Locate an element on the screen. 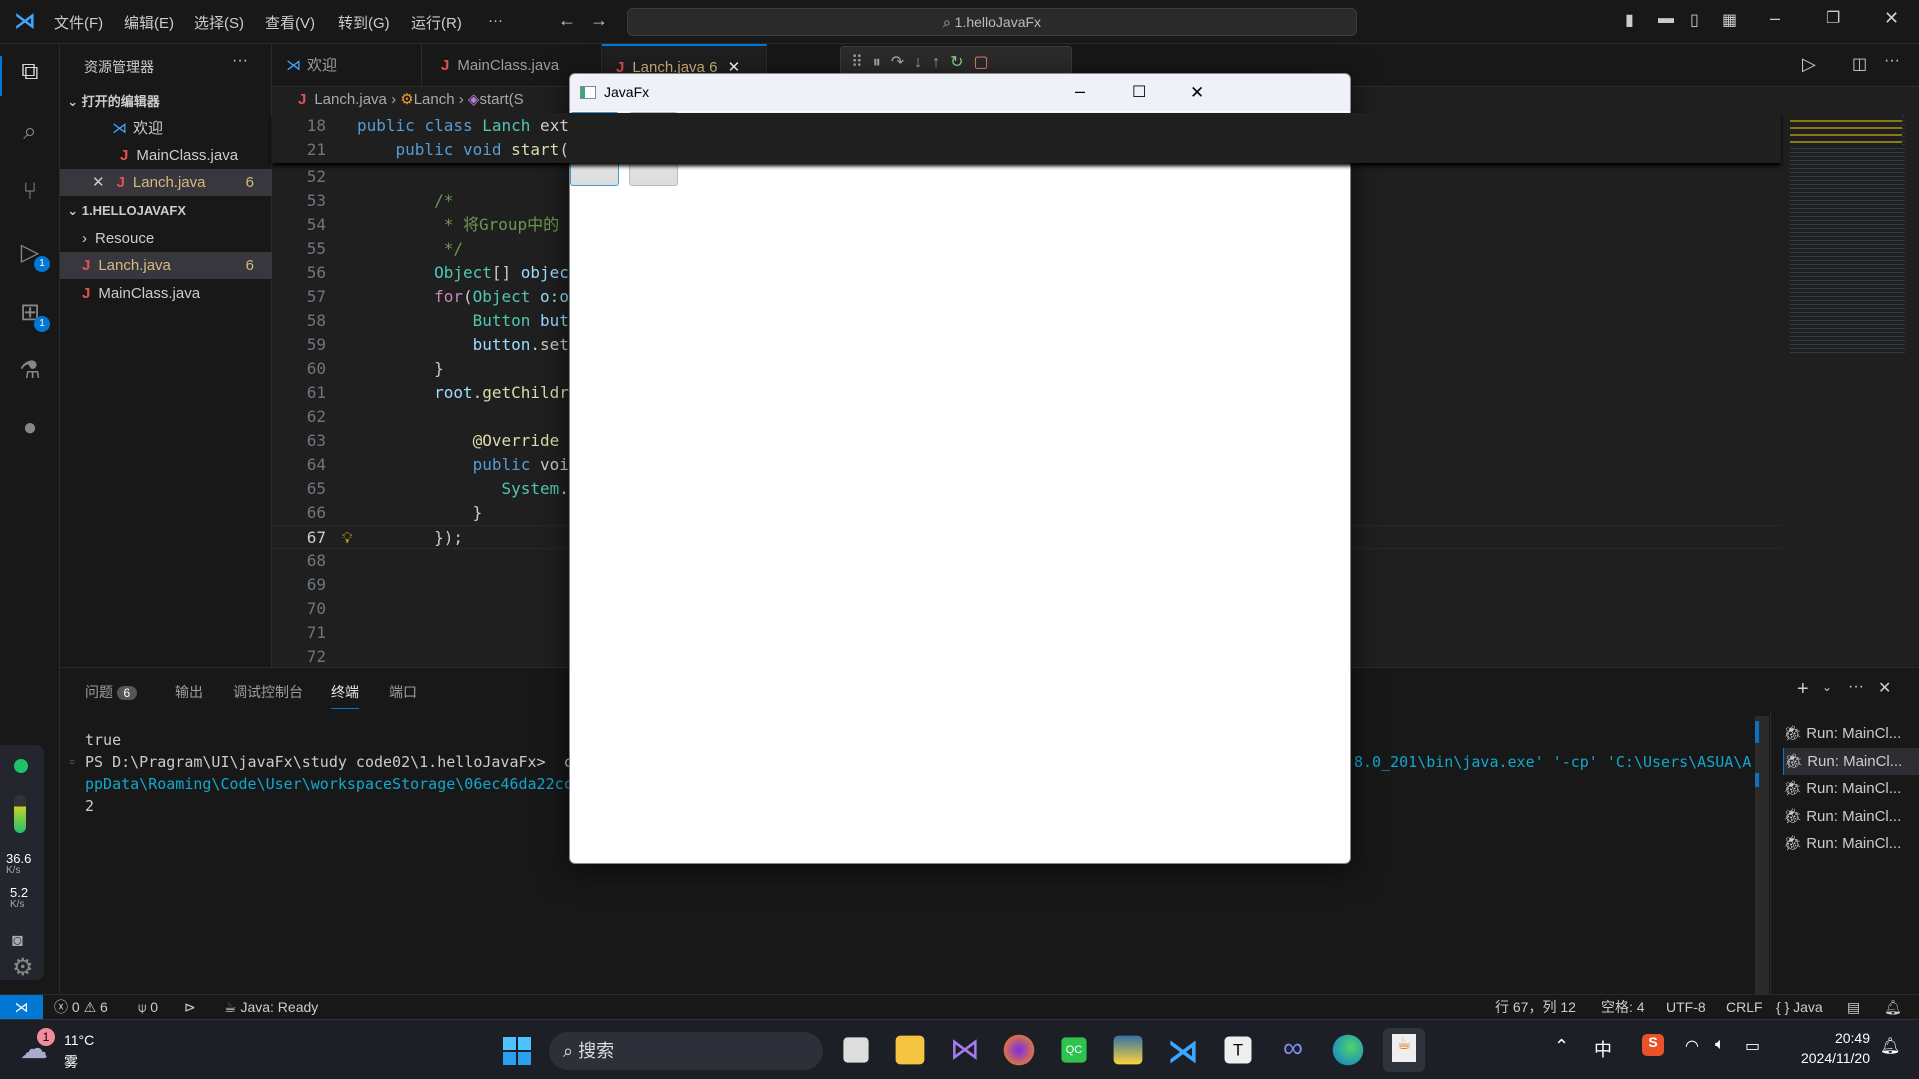 This screenshot has height=1079, width=1919. source-control-icon: ⑂ is located at coordinates (30, 194).